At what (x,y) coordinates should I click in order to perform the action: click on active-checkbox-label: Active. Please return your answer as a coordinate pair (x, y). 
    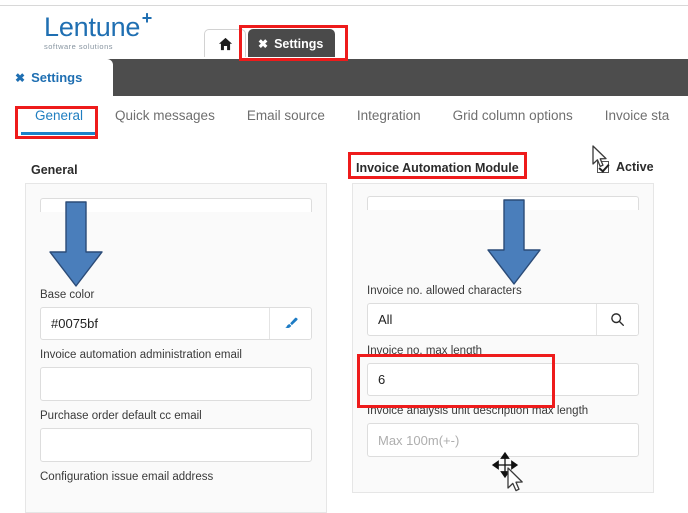
    Looking at the image, I should click on (635, 167).